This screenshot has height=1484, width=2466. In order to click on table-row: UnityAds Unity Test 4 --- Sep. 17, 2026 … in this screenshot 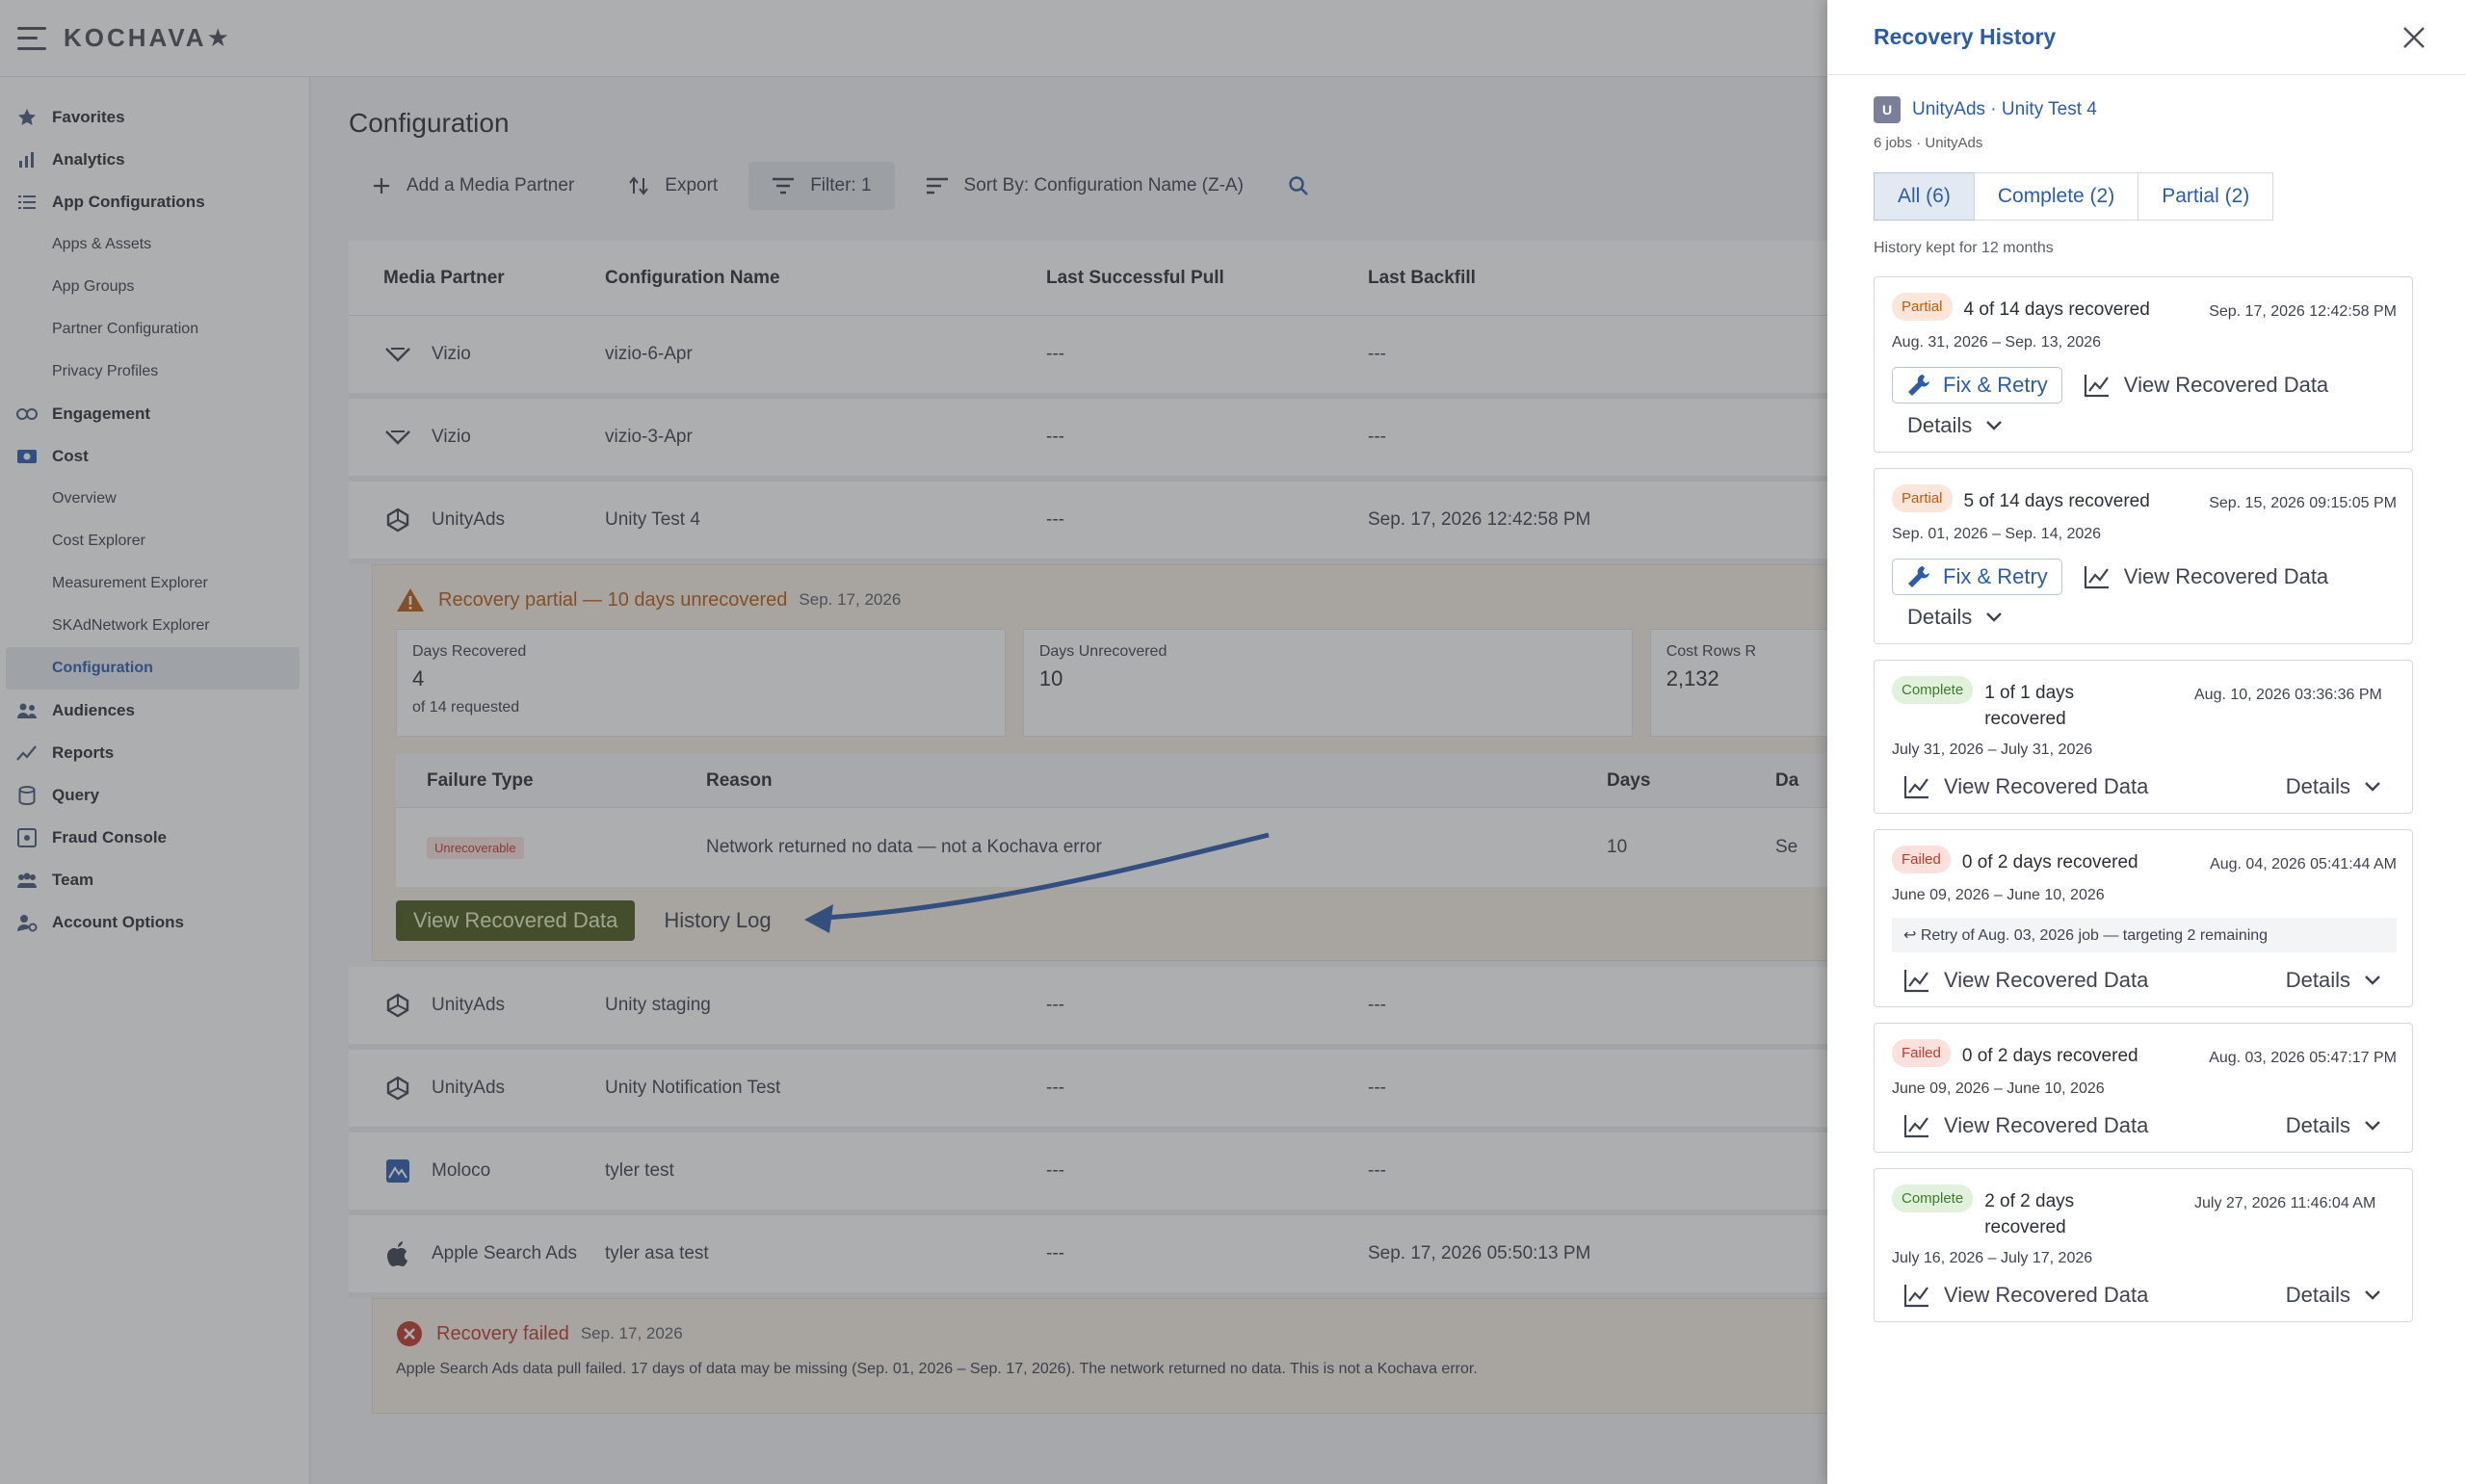, I will do `click(1119, 523)`.